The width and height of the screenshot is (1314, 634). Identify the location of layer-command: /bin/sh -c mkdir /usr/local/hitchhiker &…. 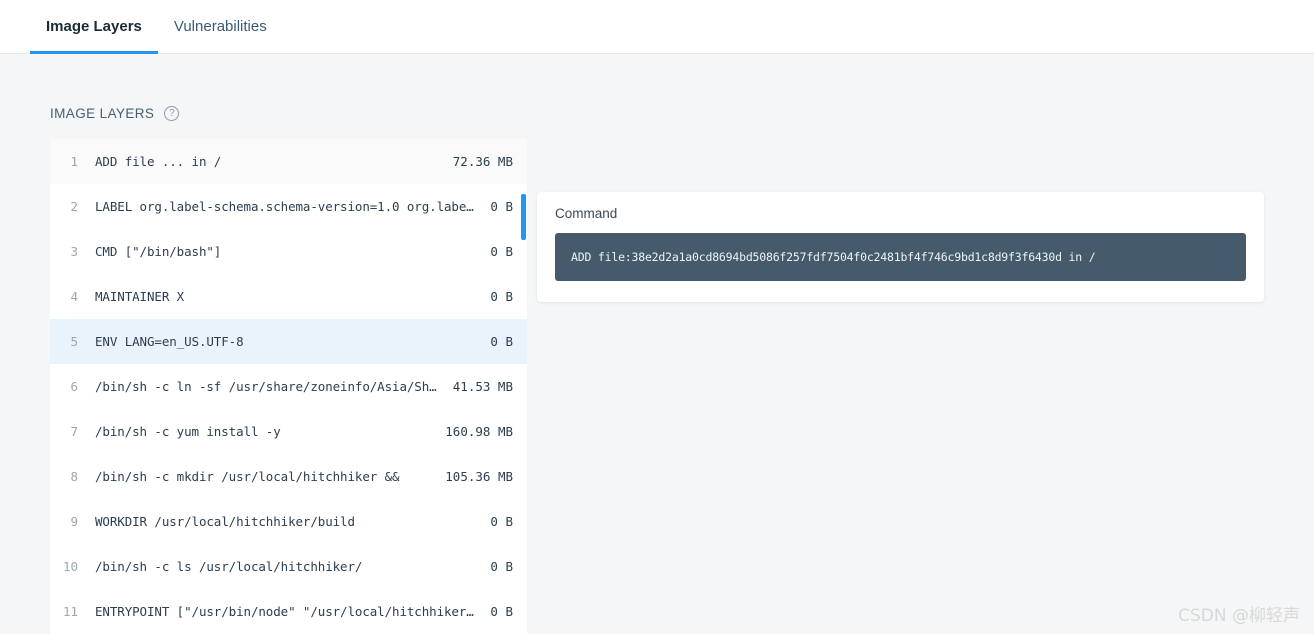
(247, 476).